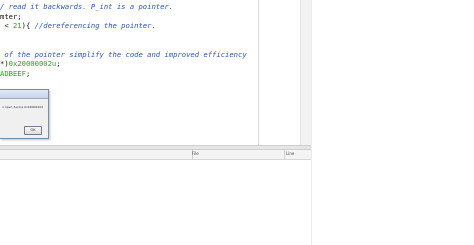  Describe the element at coordinates (284, 154) in the screenshot. I see `column-divider` at that location.